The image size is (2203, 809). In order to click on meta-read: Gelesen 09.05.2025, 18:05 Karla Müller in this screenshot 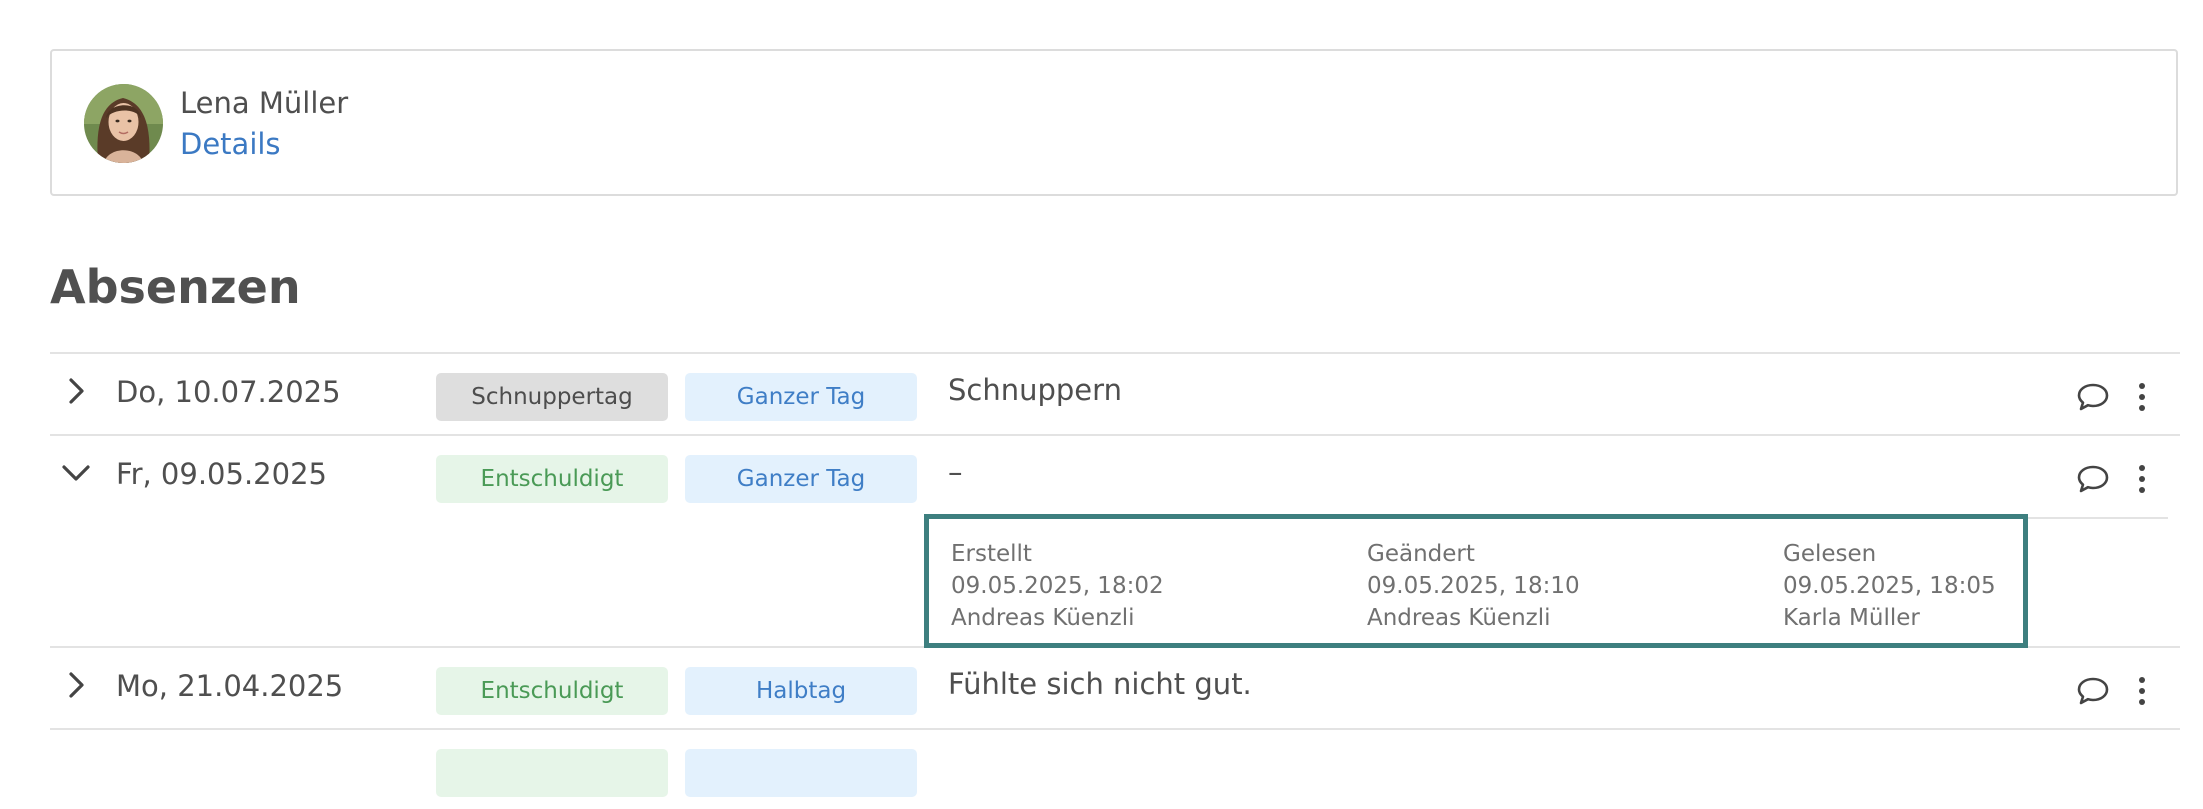, I will do `click(1889, 586)`.